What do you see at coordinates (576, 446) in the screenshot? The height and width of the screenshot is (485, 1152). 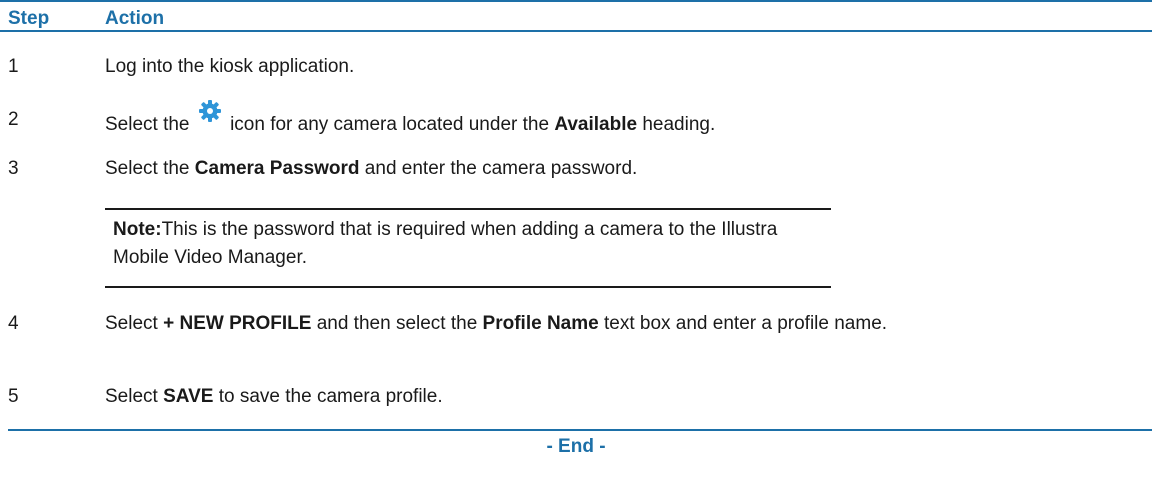 I see `end-marker: - End -` at bounding box center [576, 446].